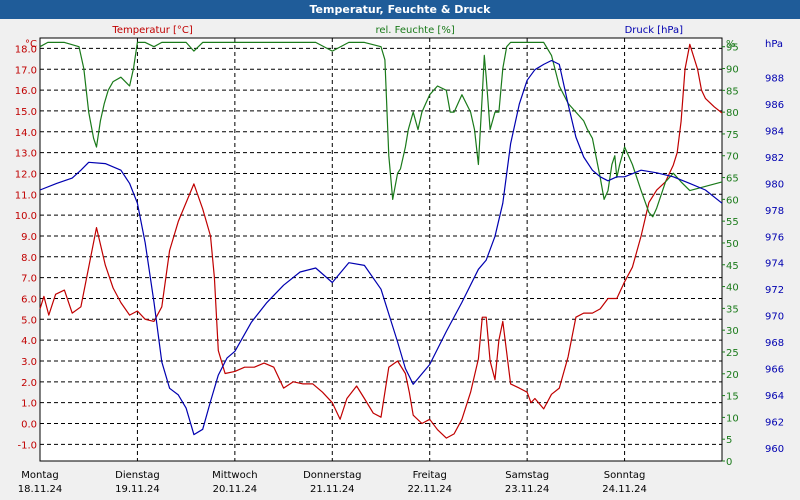  What do you see at coordinates (774, 396) in the screenshot?
I see `pressure-tick-label: 964` at bounding box center [774, 396].